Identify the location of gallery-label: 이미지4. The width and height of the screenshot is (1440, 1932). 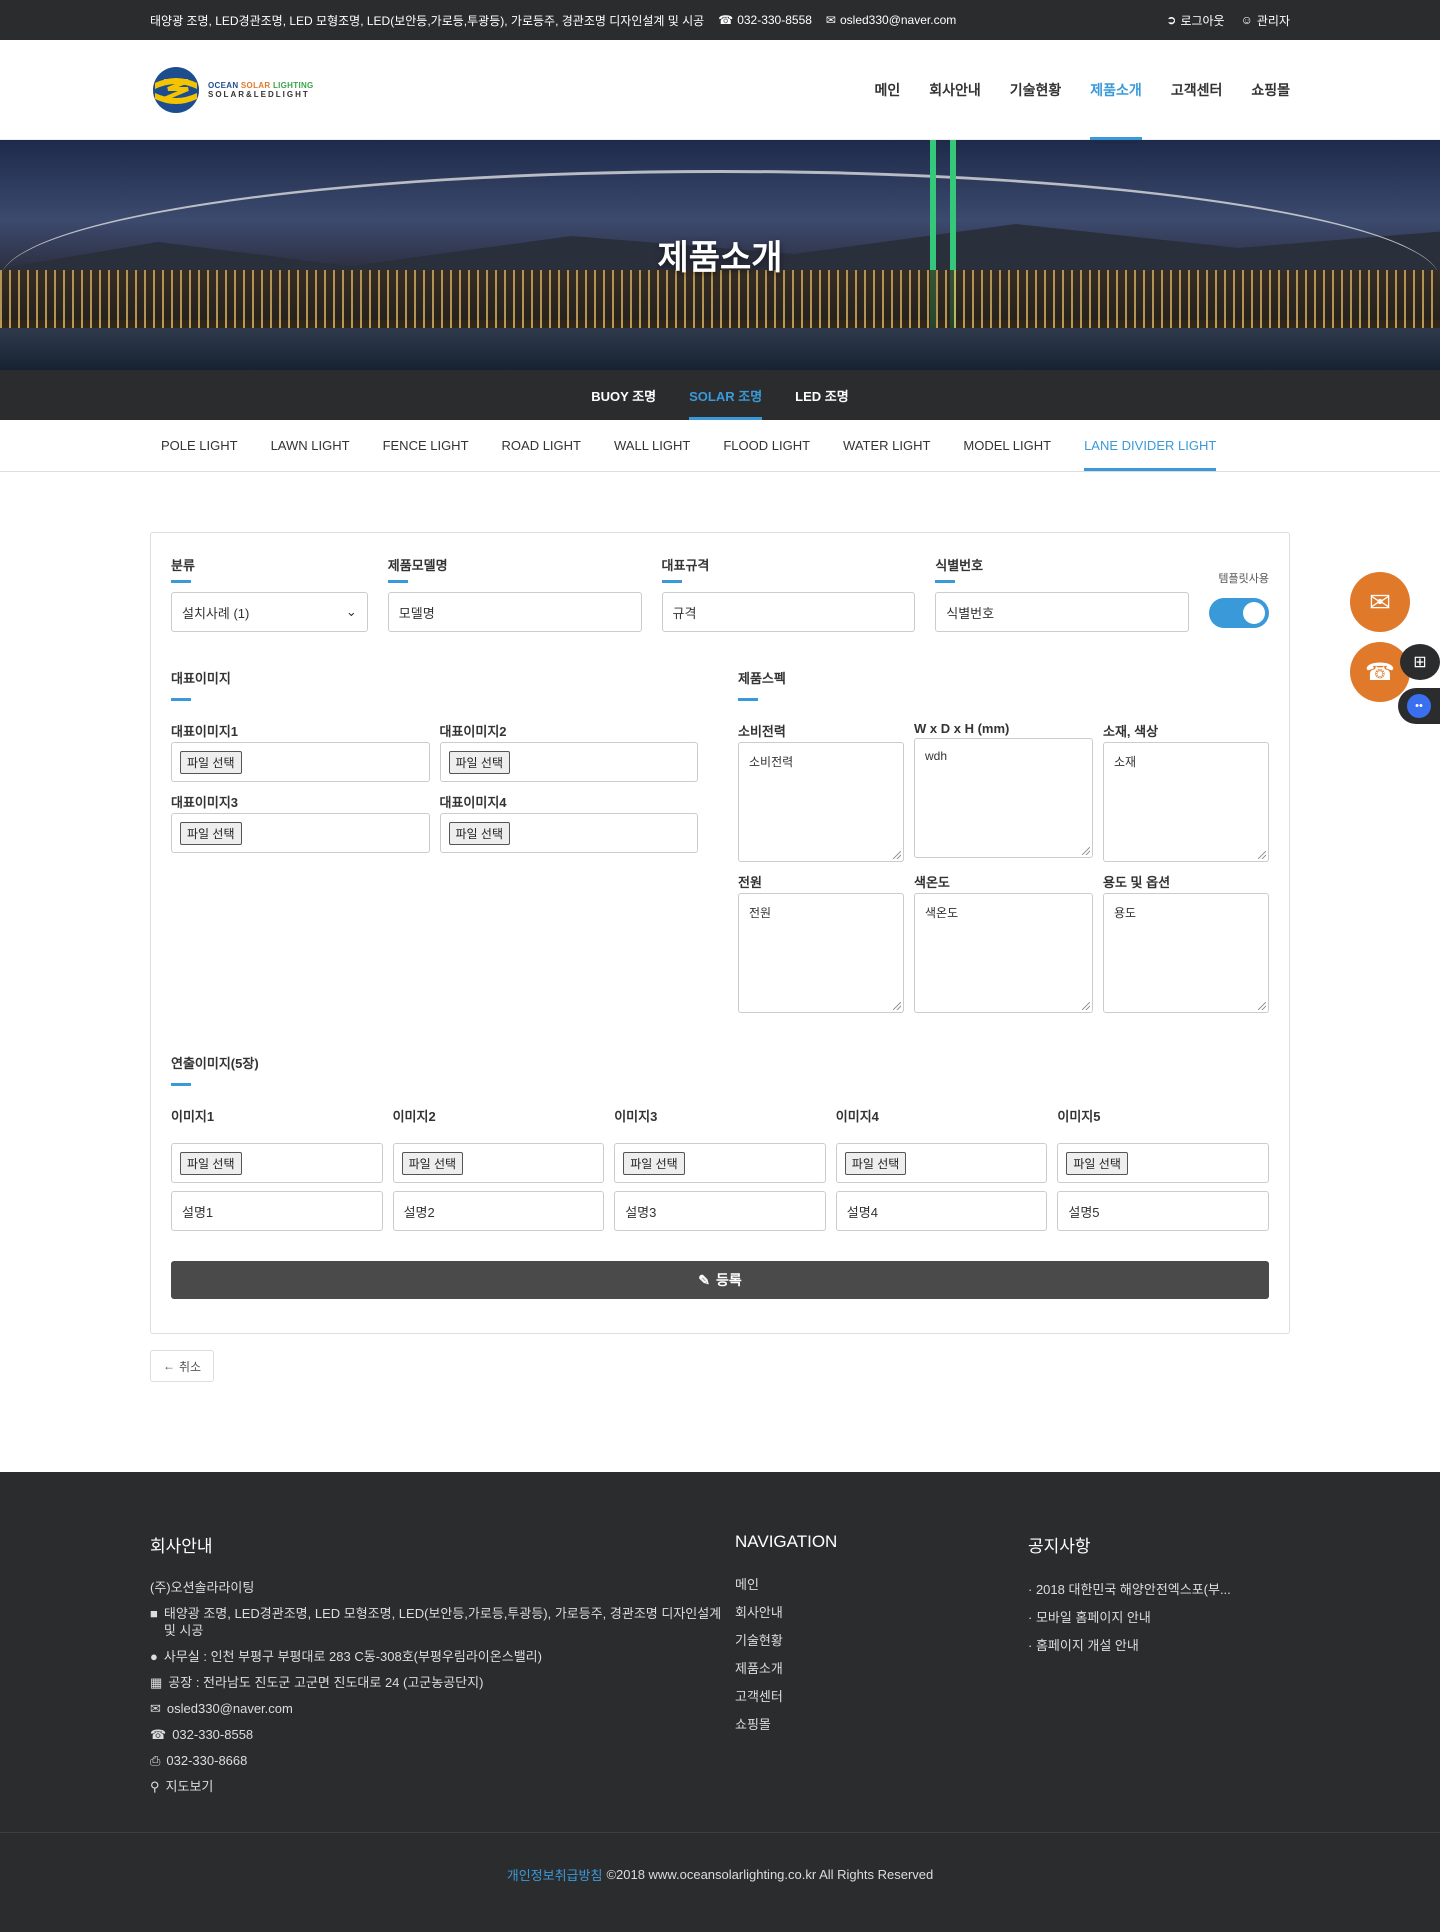
(857, 1116).